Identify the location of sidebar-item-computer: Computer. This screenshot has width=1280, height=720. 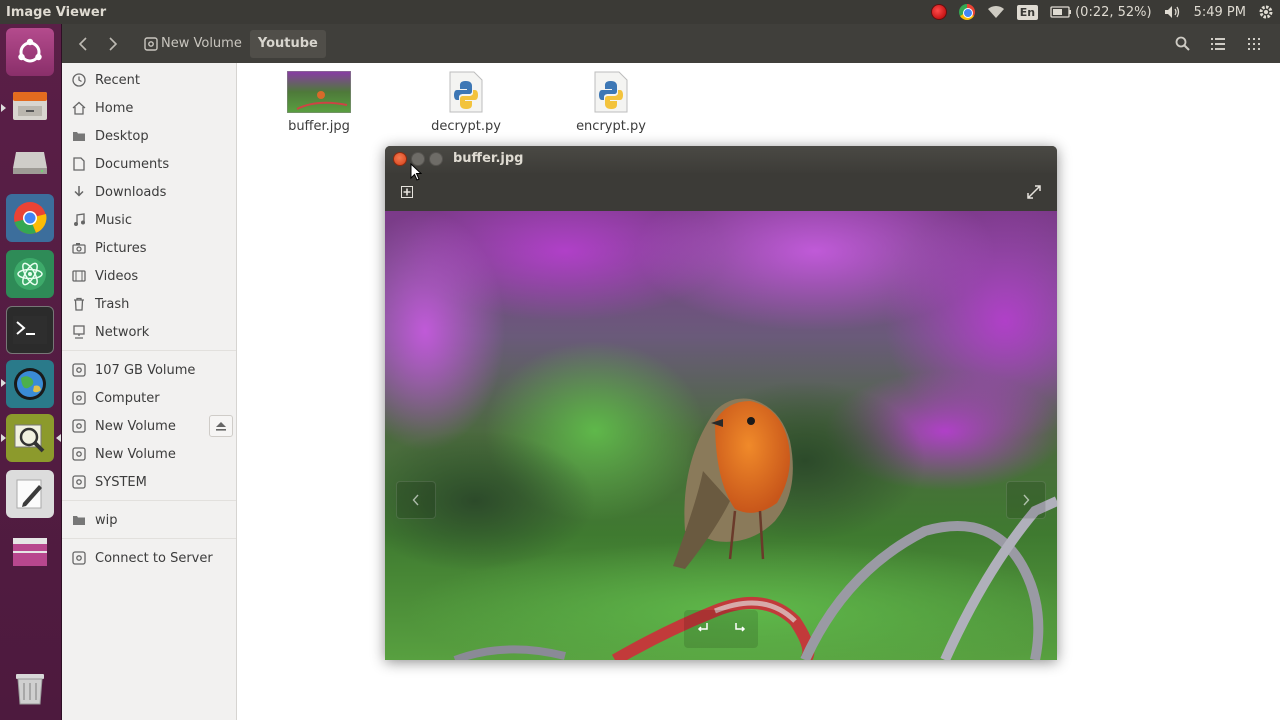
(149, 398).